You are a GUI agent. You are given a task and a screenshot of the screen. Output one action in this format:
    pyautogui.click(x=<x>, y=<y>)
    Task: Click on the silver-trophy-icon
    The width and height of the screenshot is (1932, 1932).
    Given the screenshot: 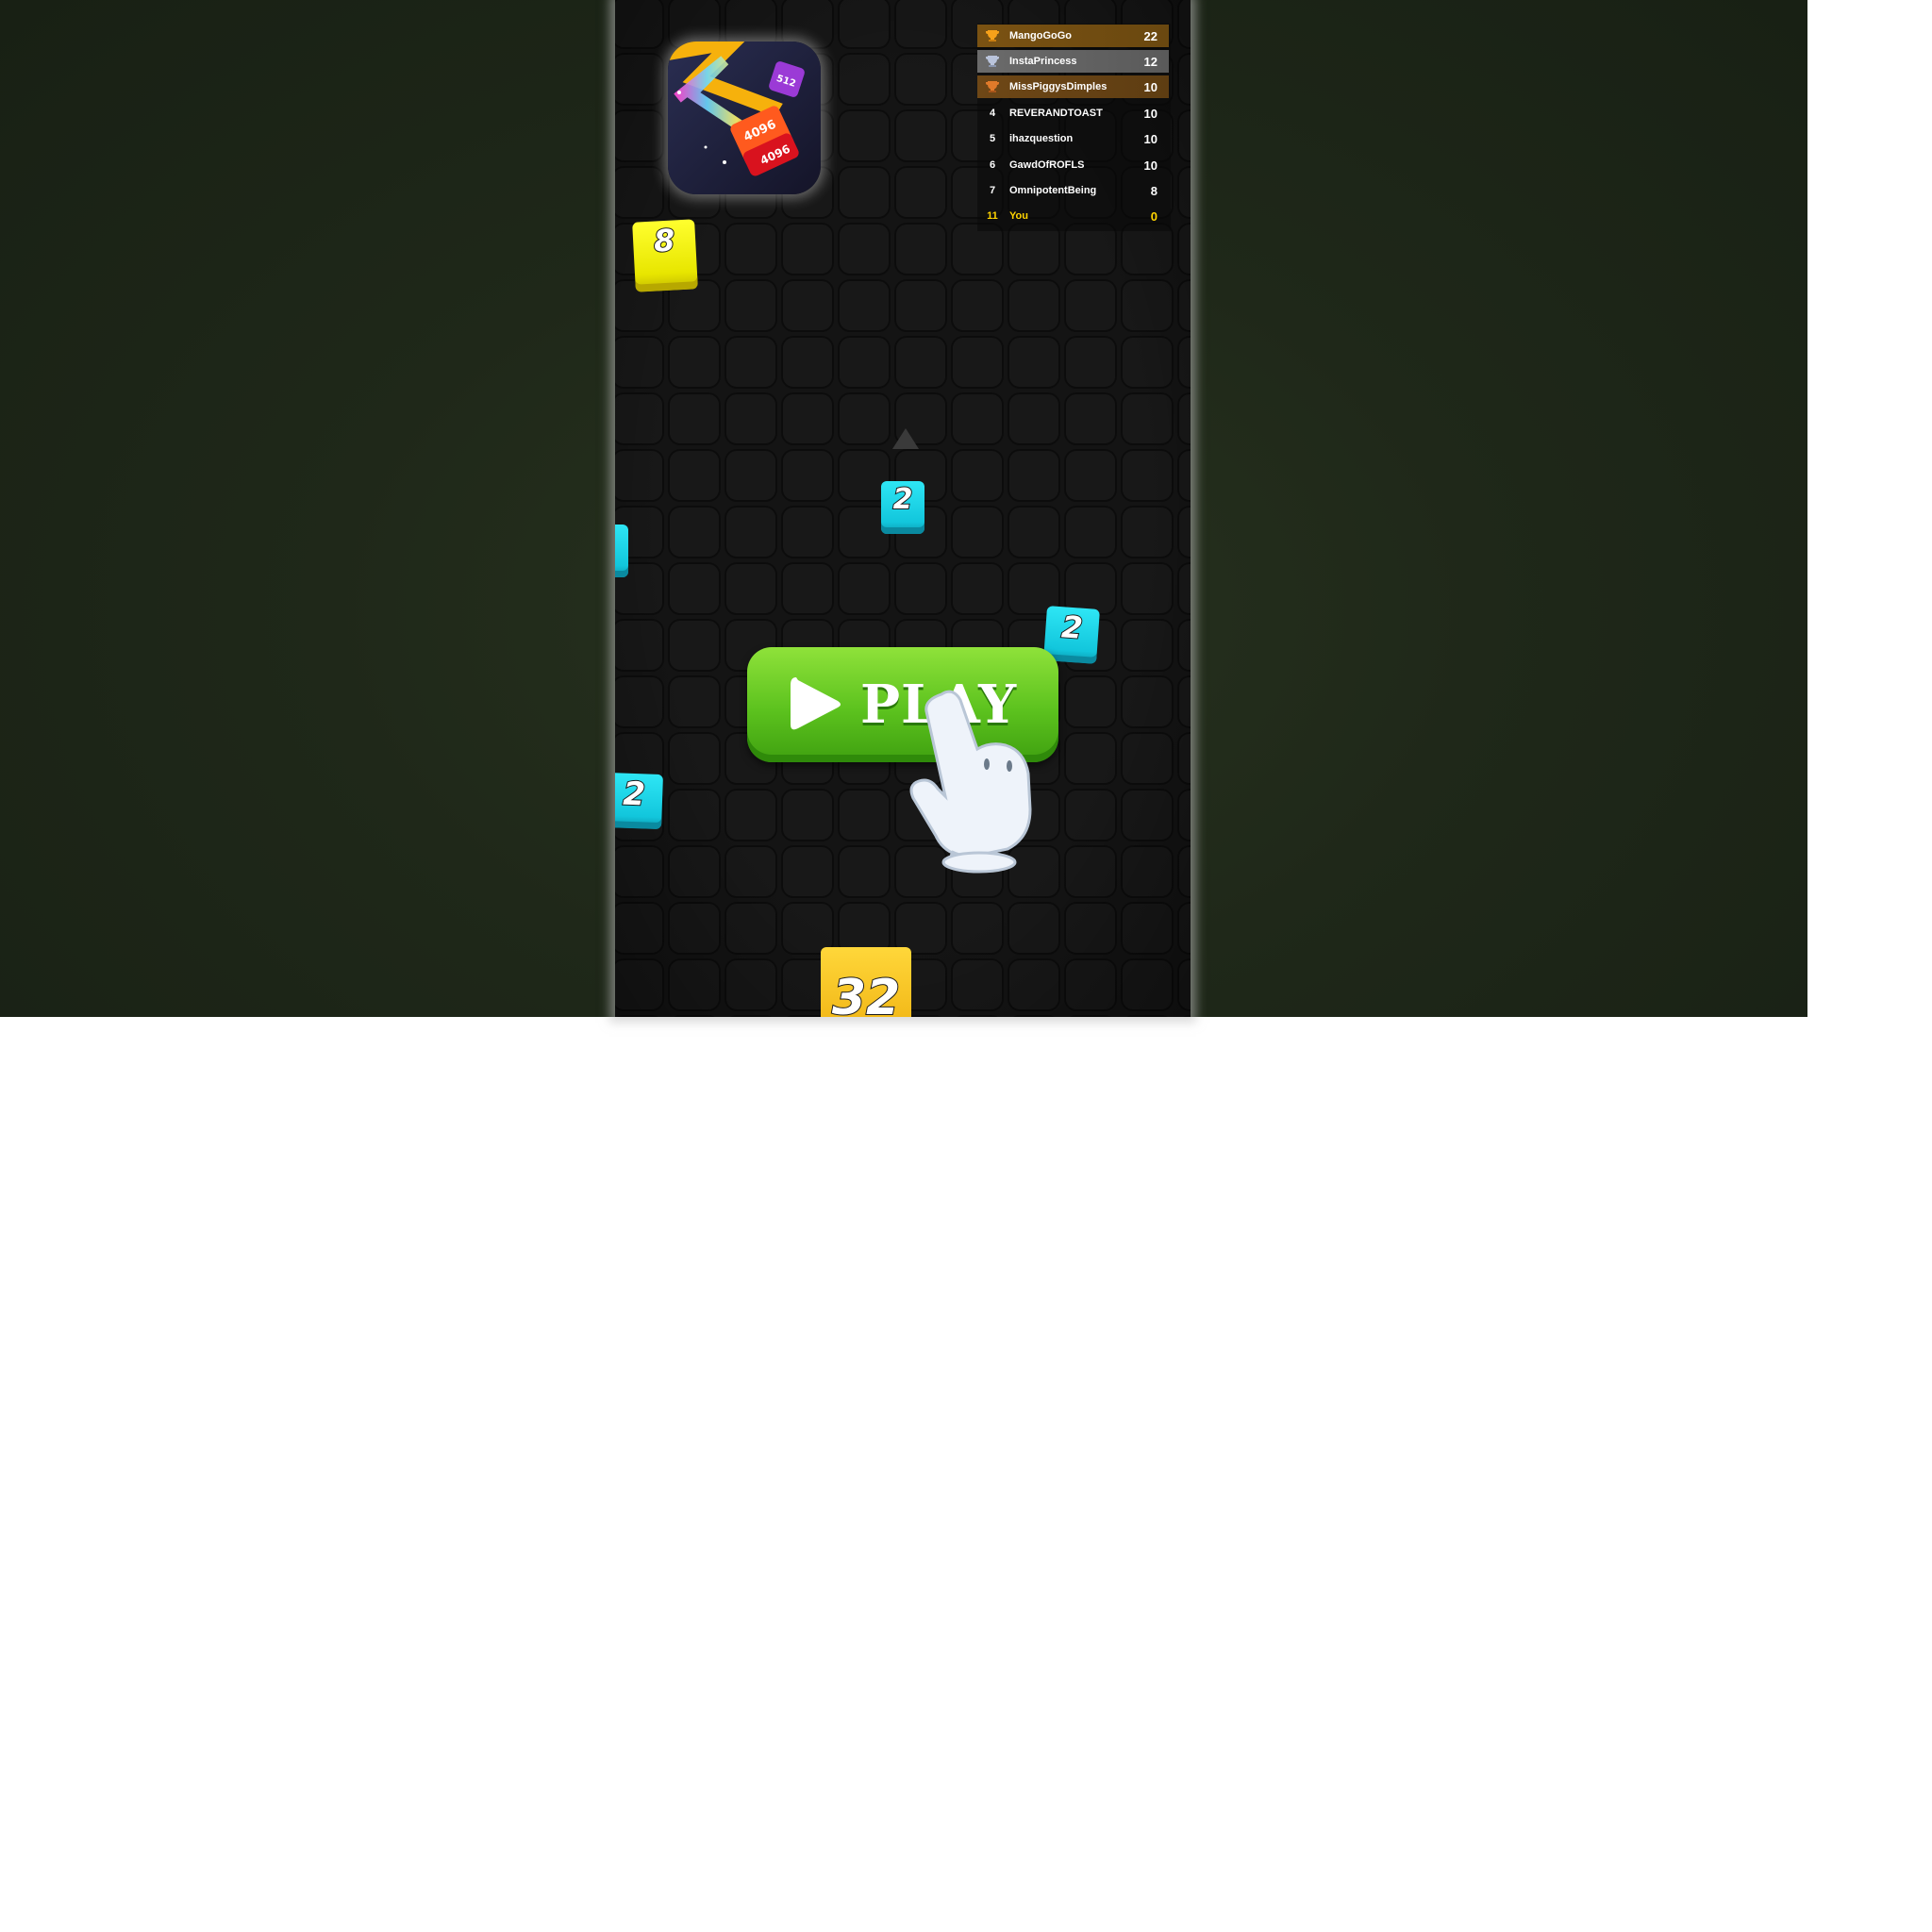 What is the action you would take?
    pyautogui.click(x=993, y=62)
    